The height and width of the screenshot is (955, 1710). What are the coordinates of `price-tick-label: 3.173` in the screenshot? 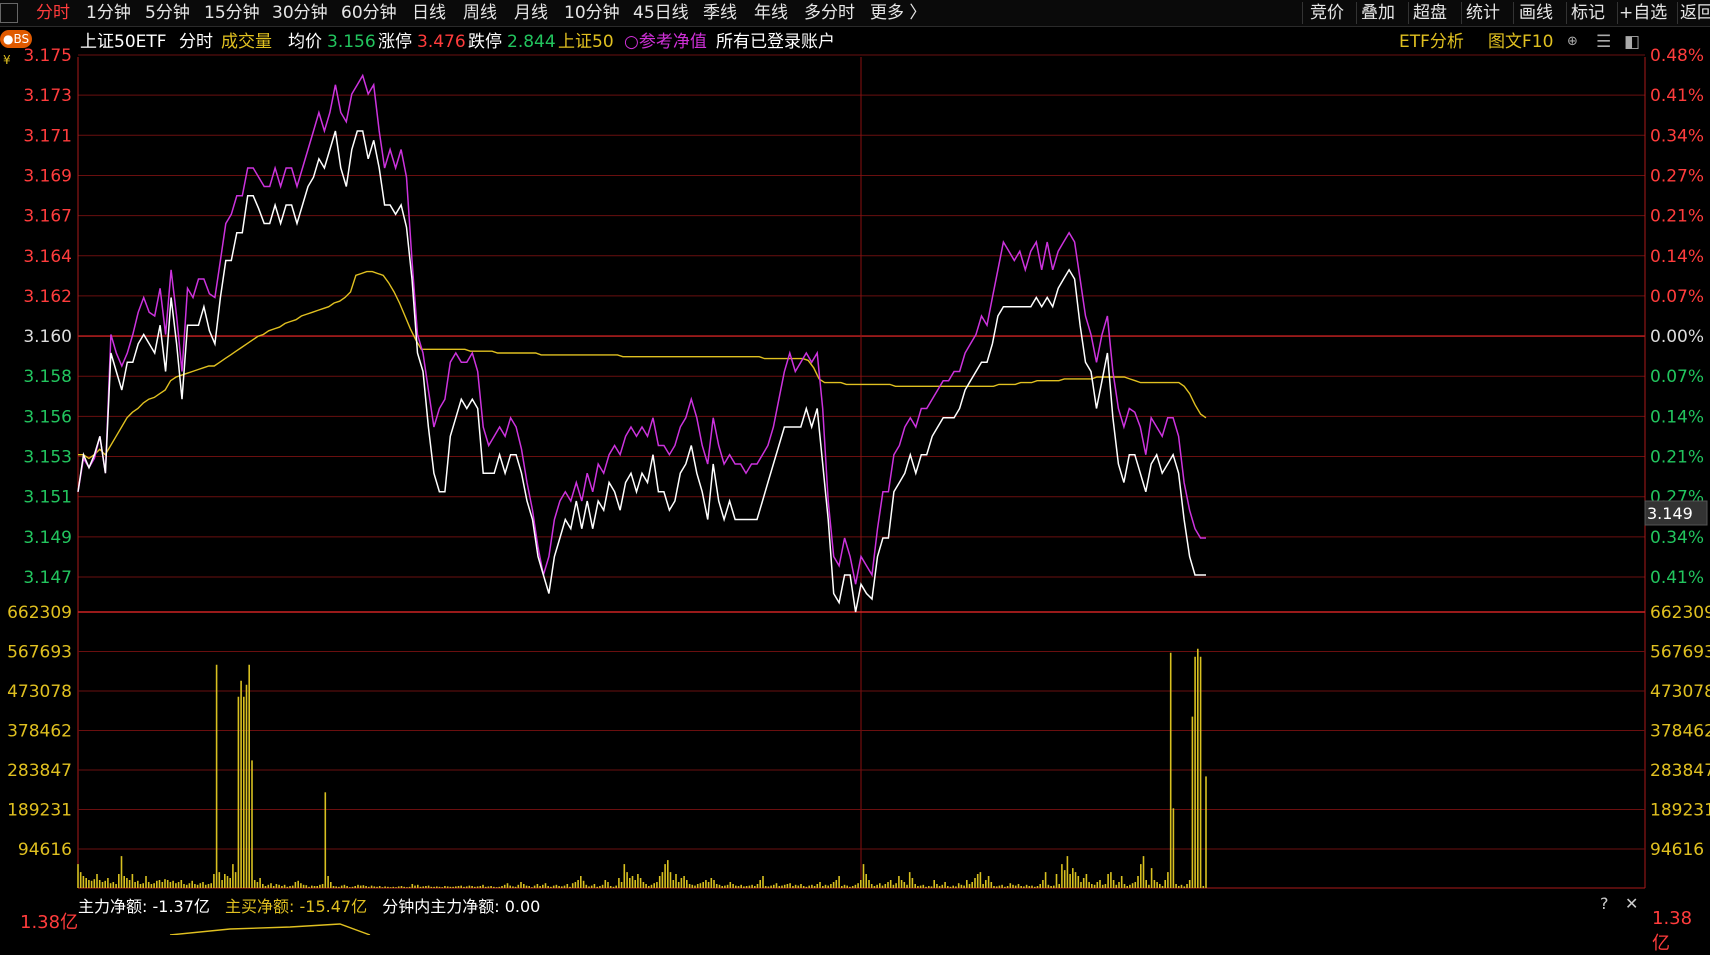 It's located at (47, 96).